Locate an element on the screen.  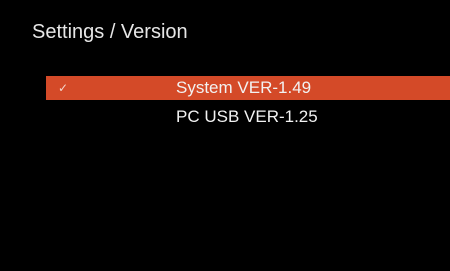
menu-item-pc-usb-version: PC USB VER-1.25 is located at coordinates (248, 117).